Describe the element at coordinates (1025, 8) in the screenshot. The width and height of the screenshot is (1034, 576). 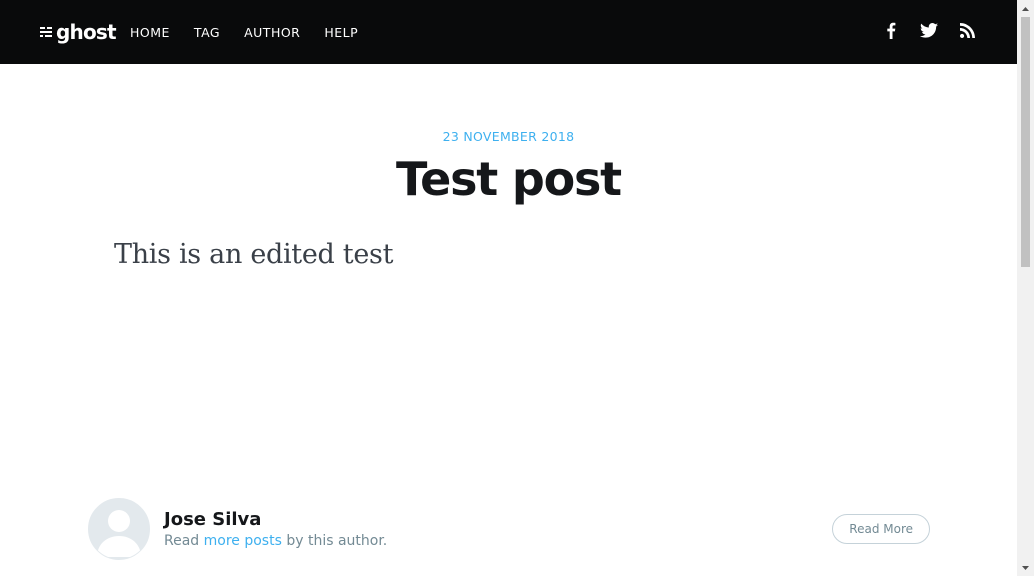
I see `scroll-up-icon` at that location.